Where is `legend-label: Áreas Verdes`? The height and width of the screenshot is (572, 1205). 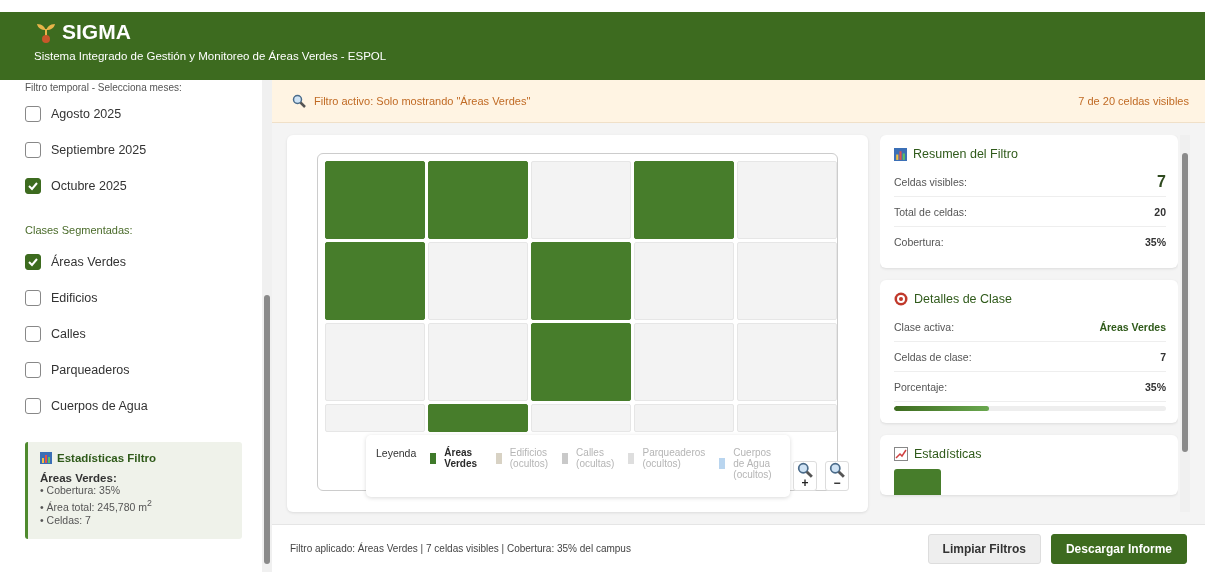 legend-label: Áreas Verdes is located at coordinates (461, 458).